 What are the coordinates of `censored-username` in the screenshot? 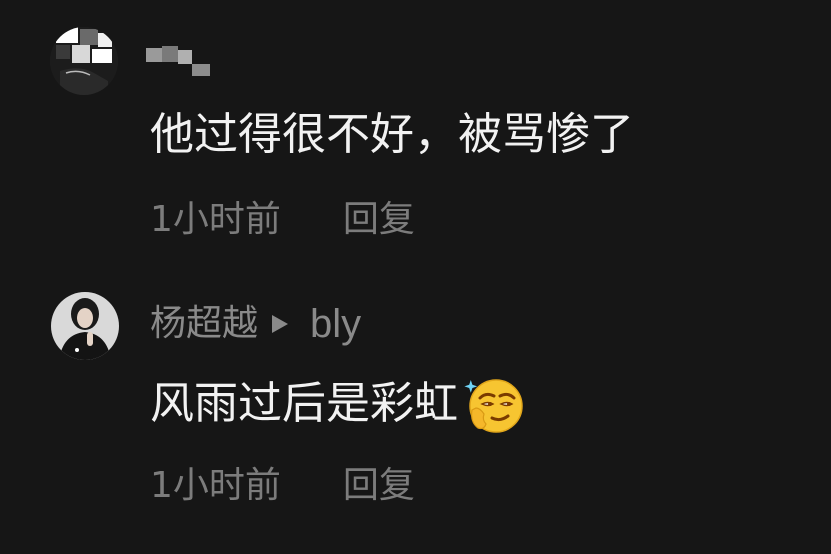 It's located at (181, 62).